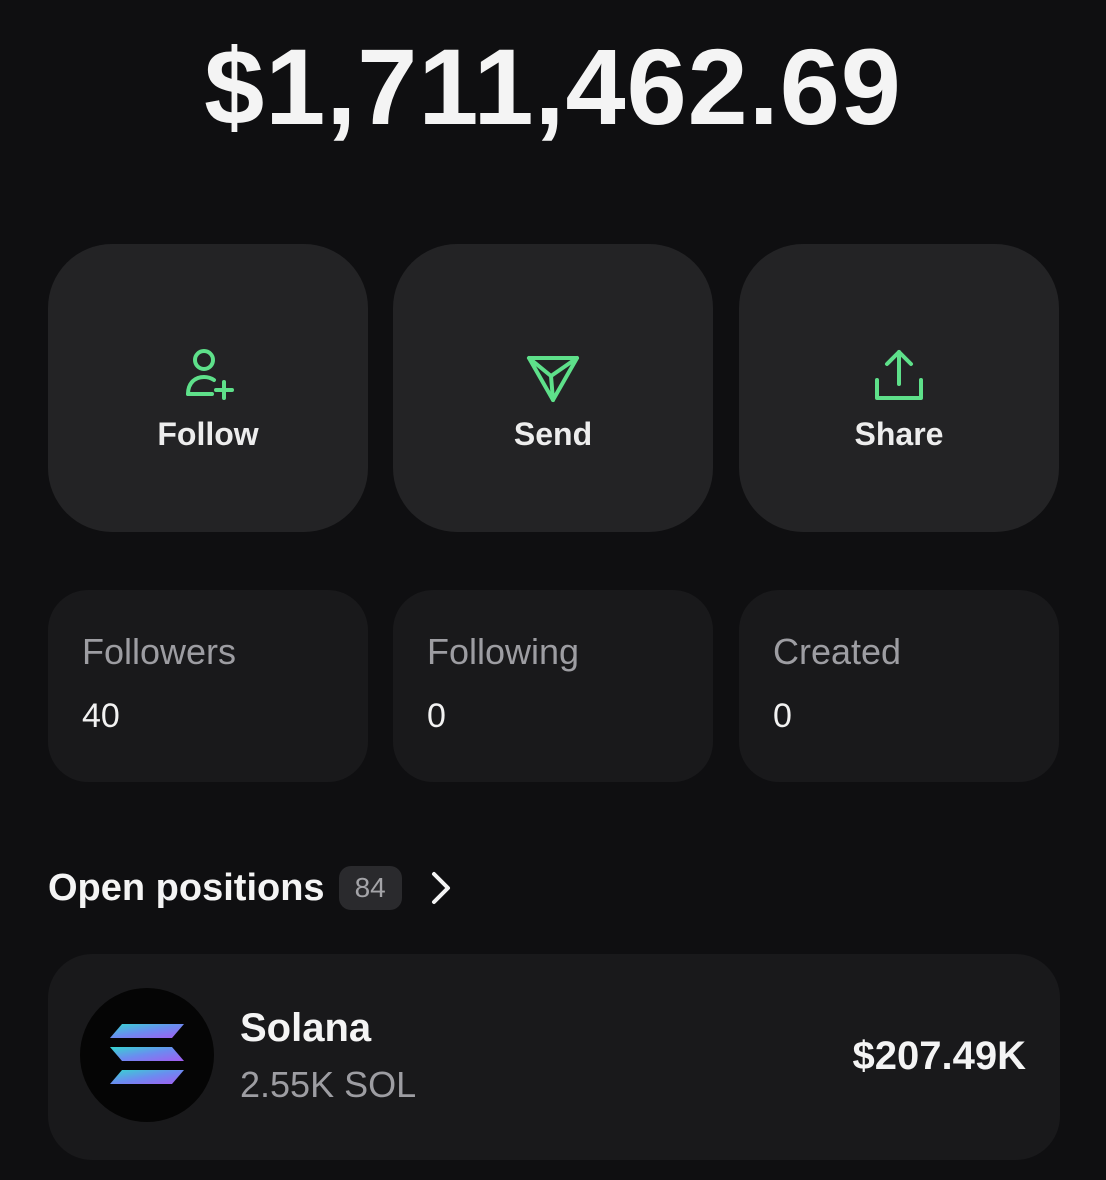  Describe the element at coordinates (328, 1084) in the screenshot. I see `token-amount: 2.55K SOL` at that location.